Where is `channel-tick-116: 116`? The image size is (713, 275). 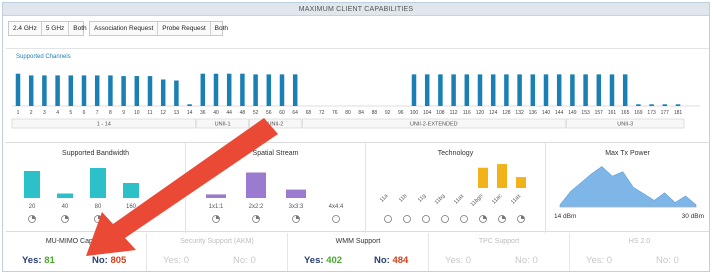 channel-tick-116: 116 is located at coordinates (467, 113).